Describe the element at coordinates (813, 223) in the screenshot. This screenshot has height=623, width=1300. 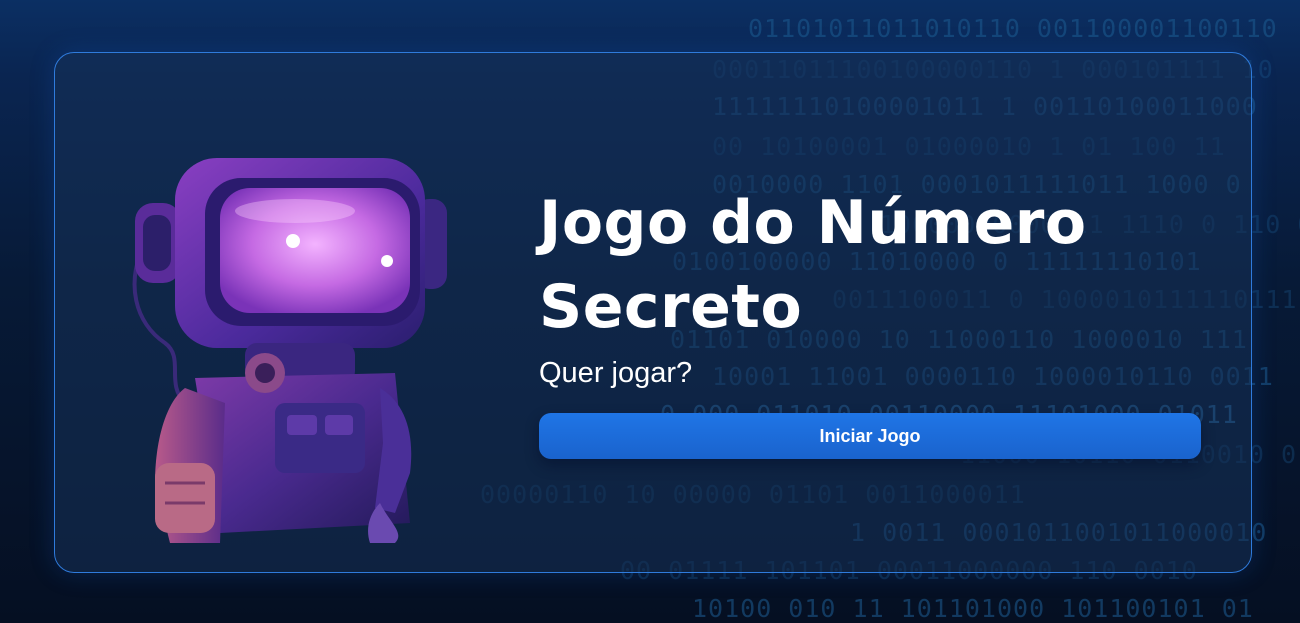
I see `title-line-1: Jogo do Número` at that location.